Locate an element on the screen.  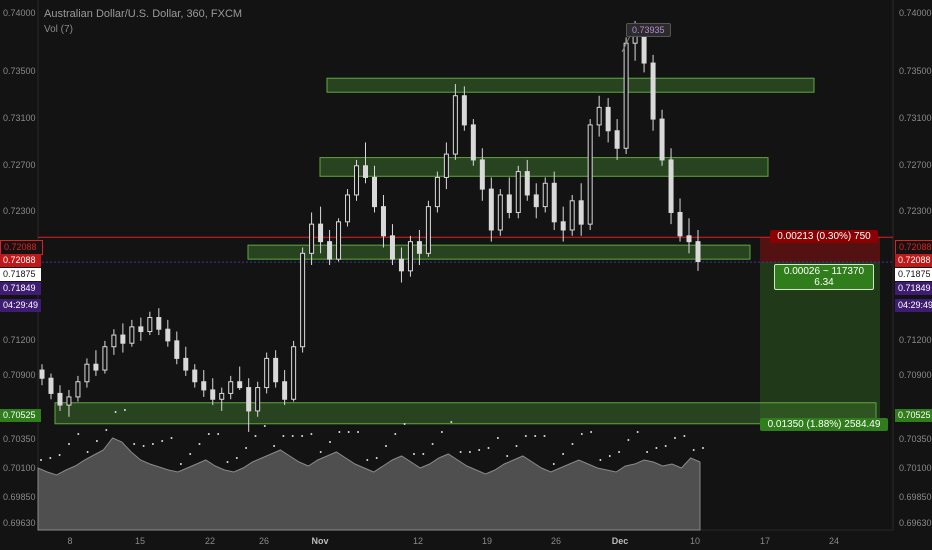
right-price-tick: 0.71200 is located at coordinates (915, 339).